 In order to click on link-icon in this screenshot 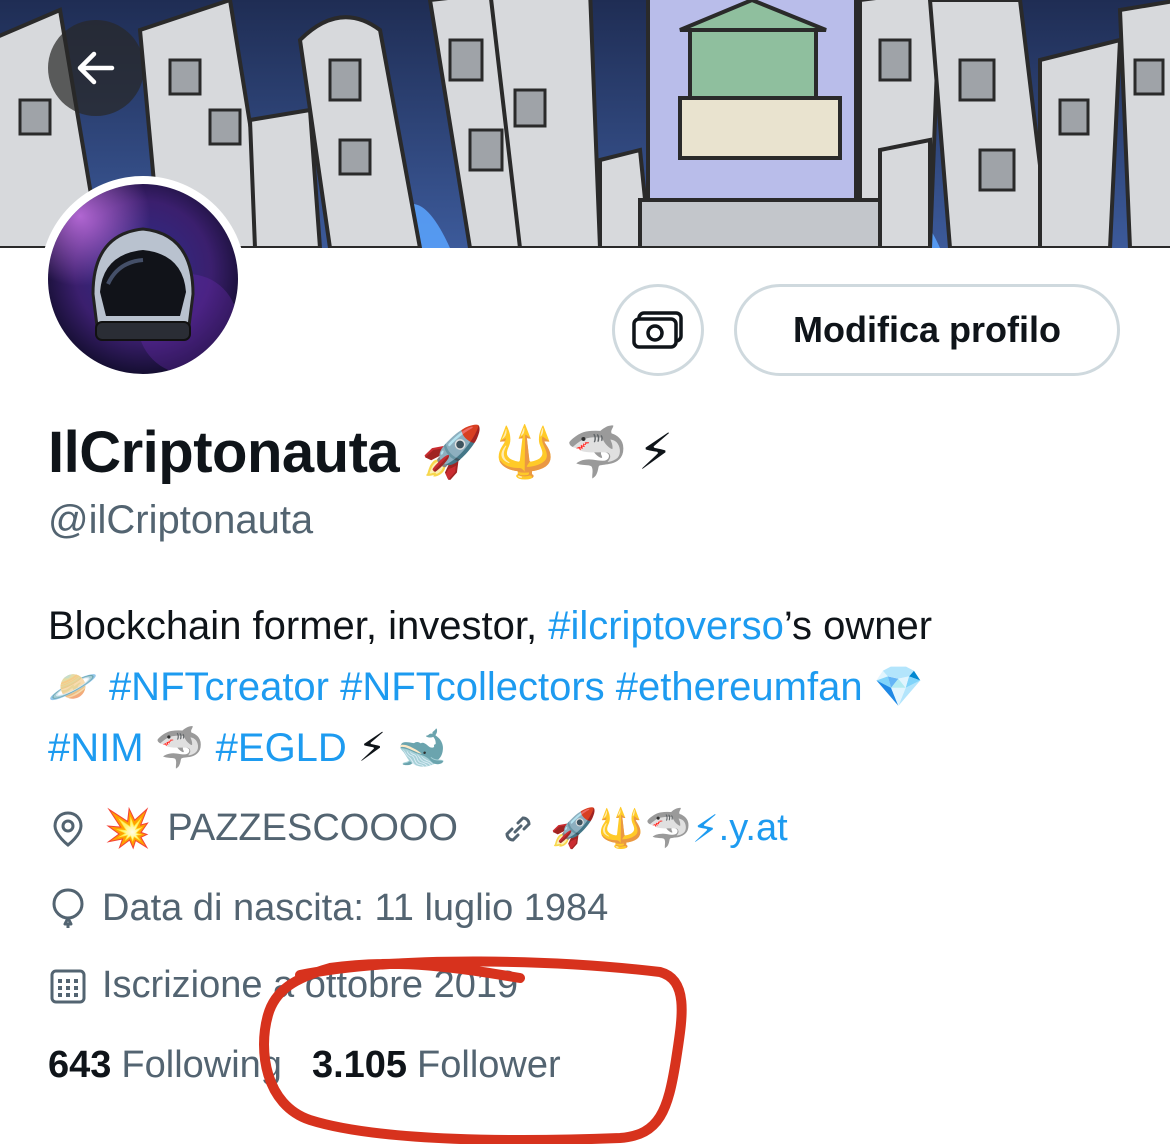, I will do `click(518, 828)`.